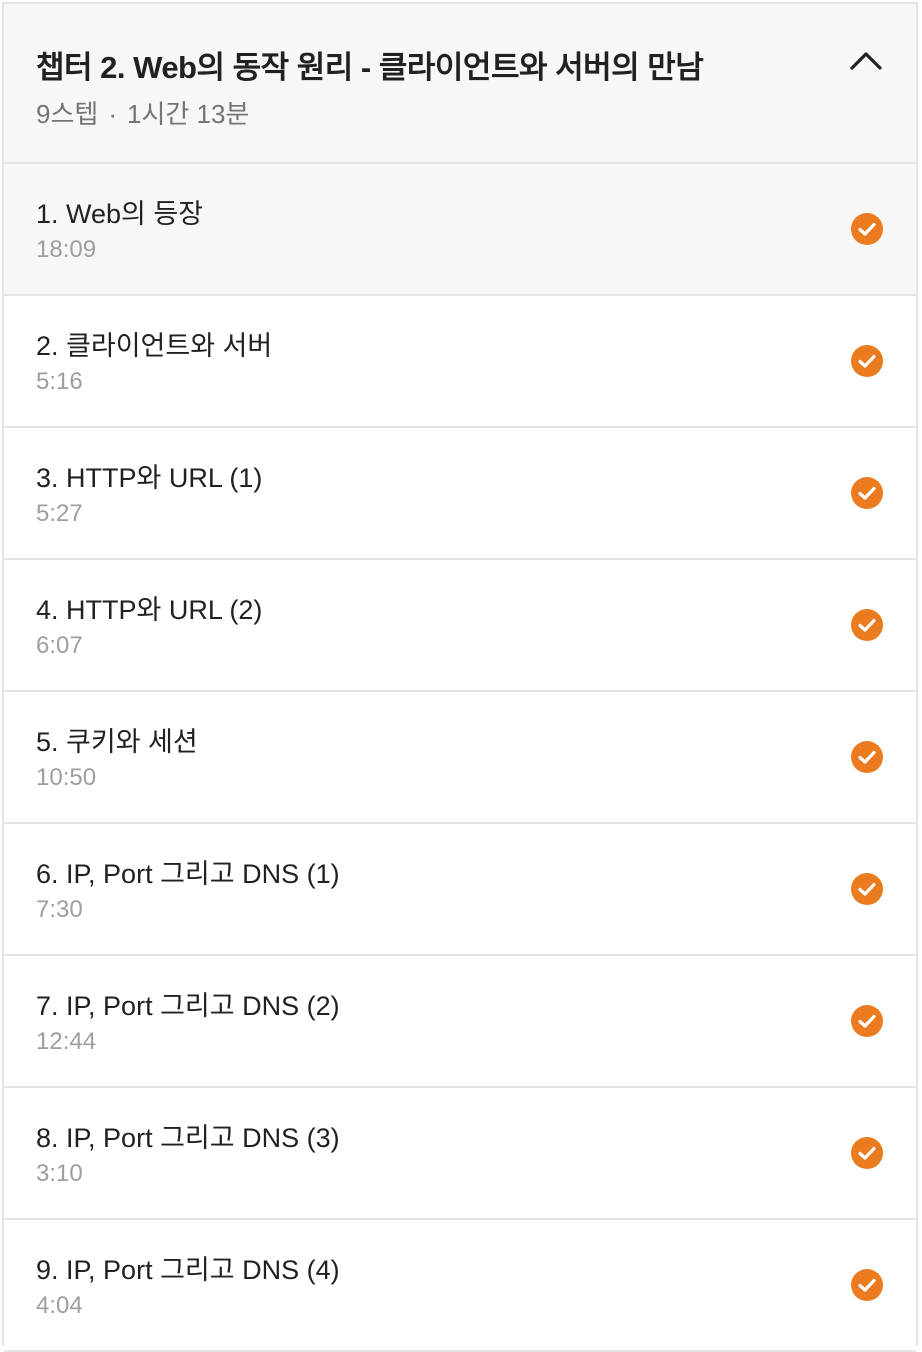 This screenshot has width=922, height=1352. What do you see at coordinates (67, 114) in the screenshot?
I see `step-count: 9스텝` at bounding box center [67, 114].